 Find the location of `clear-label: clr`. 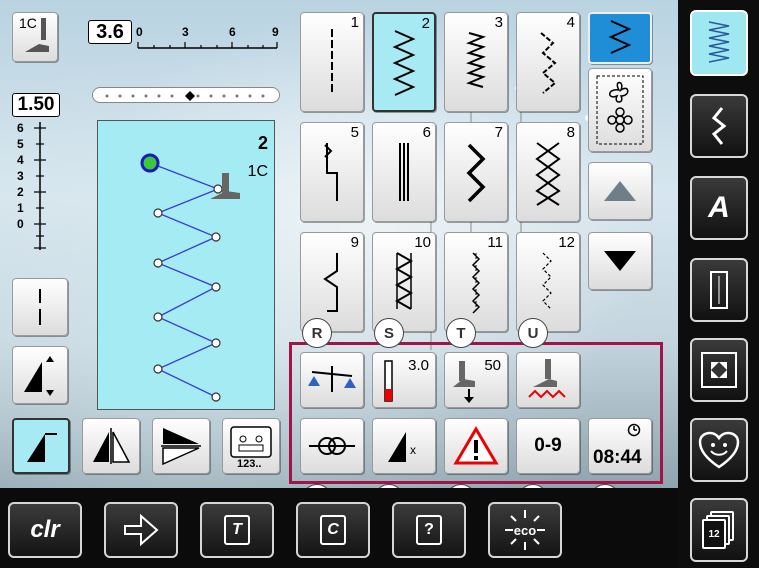

clear-label: clr is located at coordinates (45, 529).